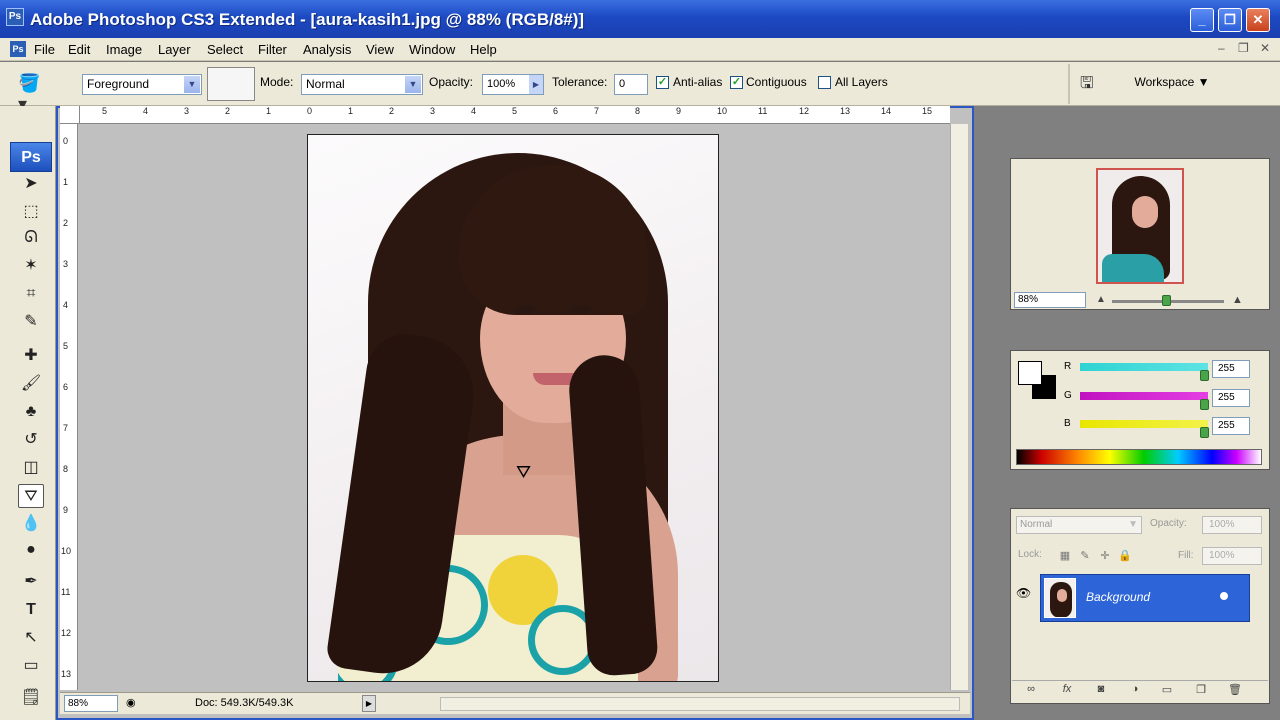 Image resolution: width=1280 pixels, height=720 pixels. What do you see at coordinates (1030, 373) in the screenshot?
I see `foreground-color-swatch` at bounding box center [1030, 373].